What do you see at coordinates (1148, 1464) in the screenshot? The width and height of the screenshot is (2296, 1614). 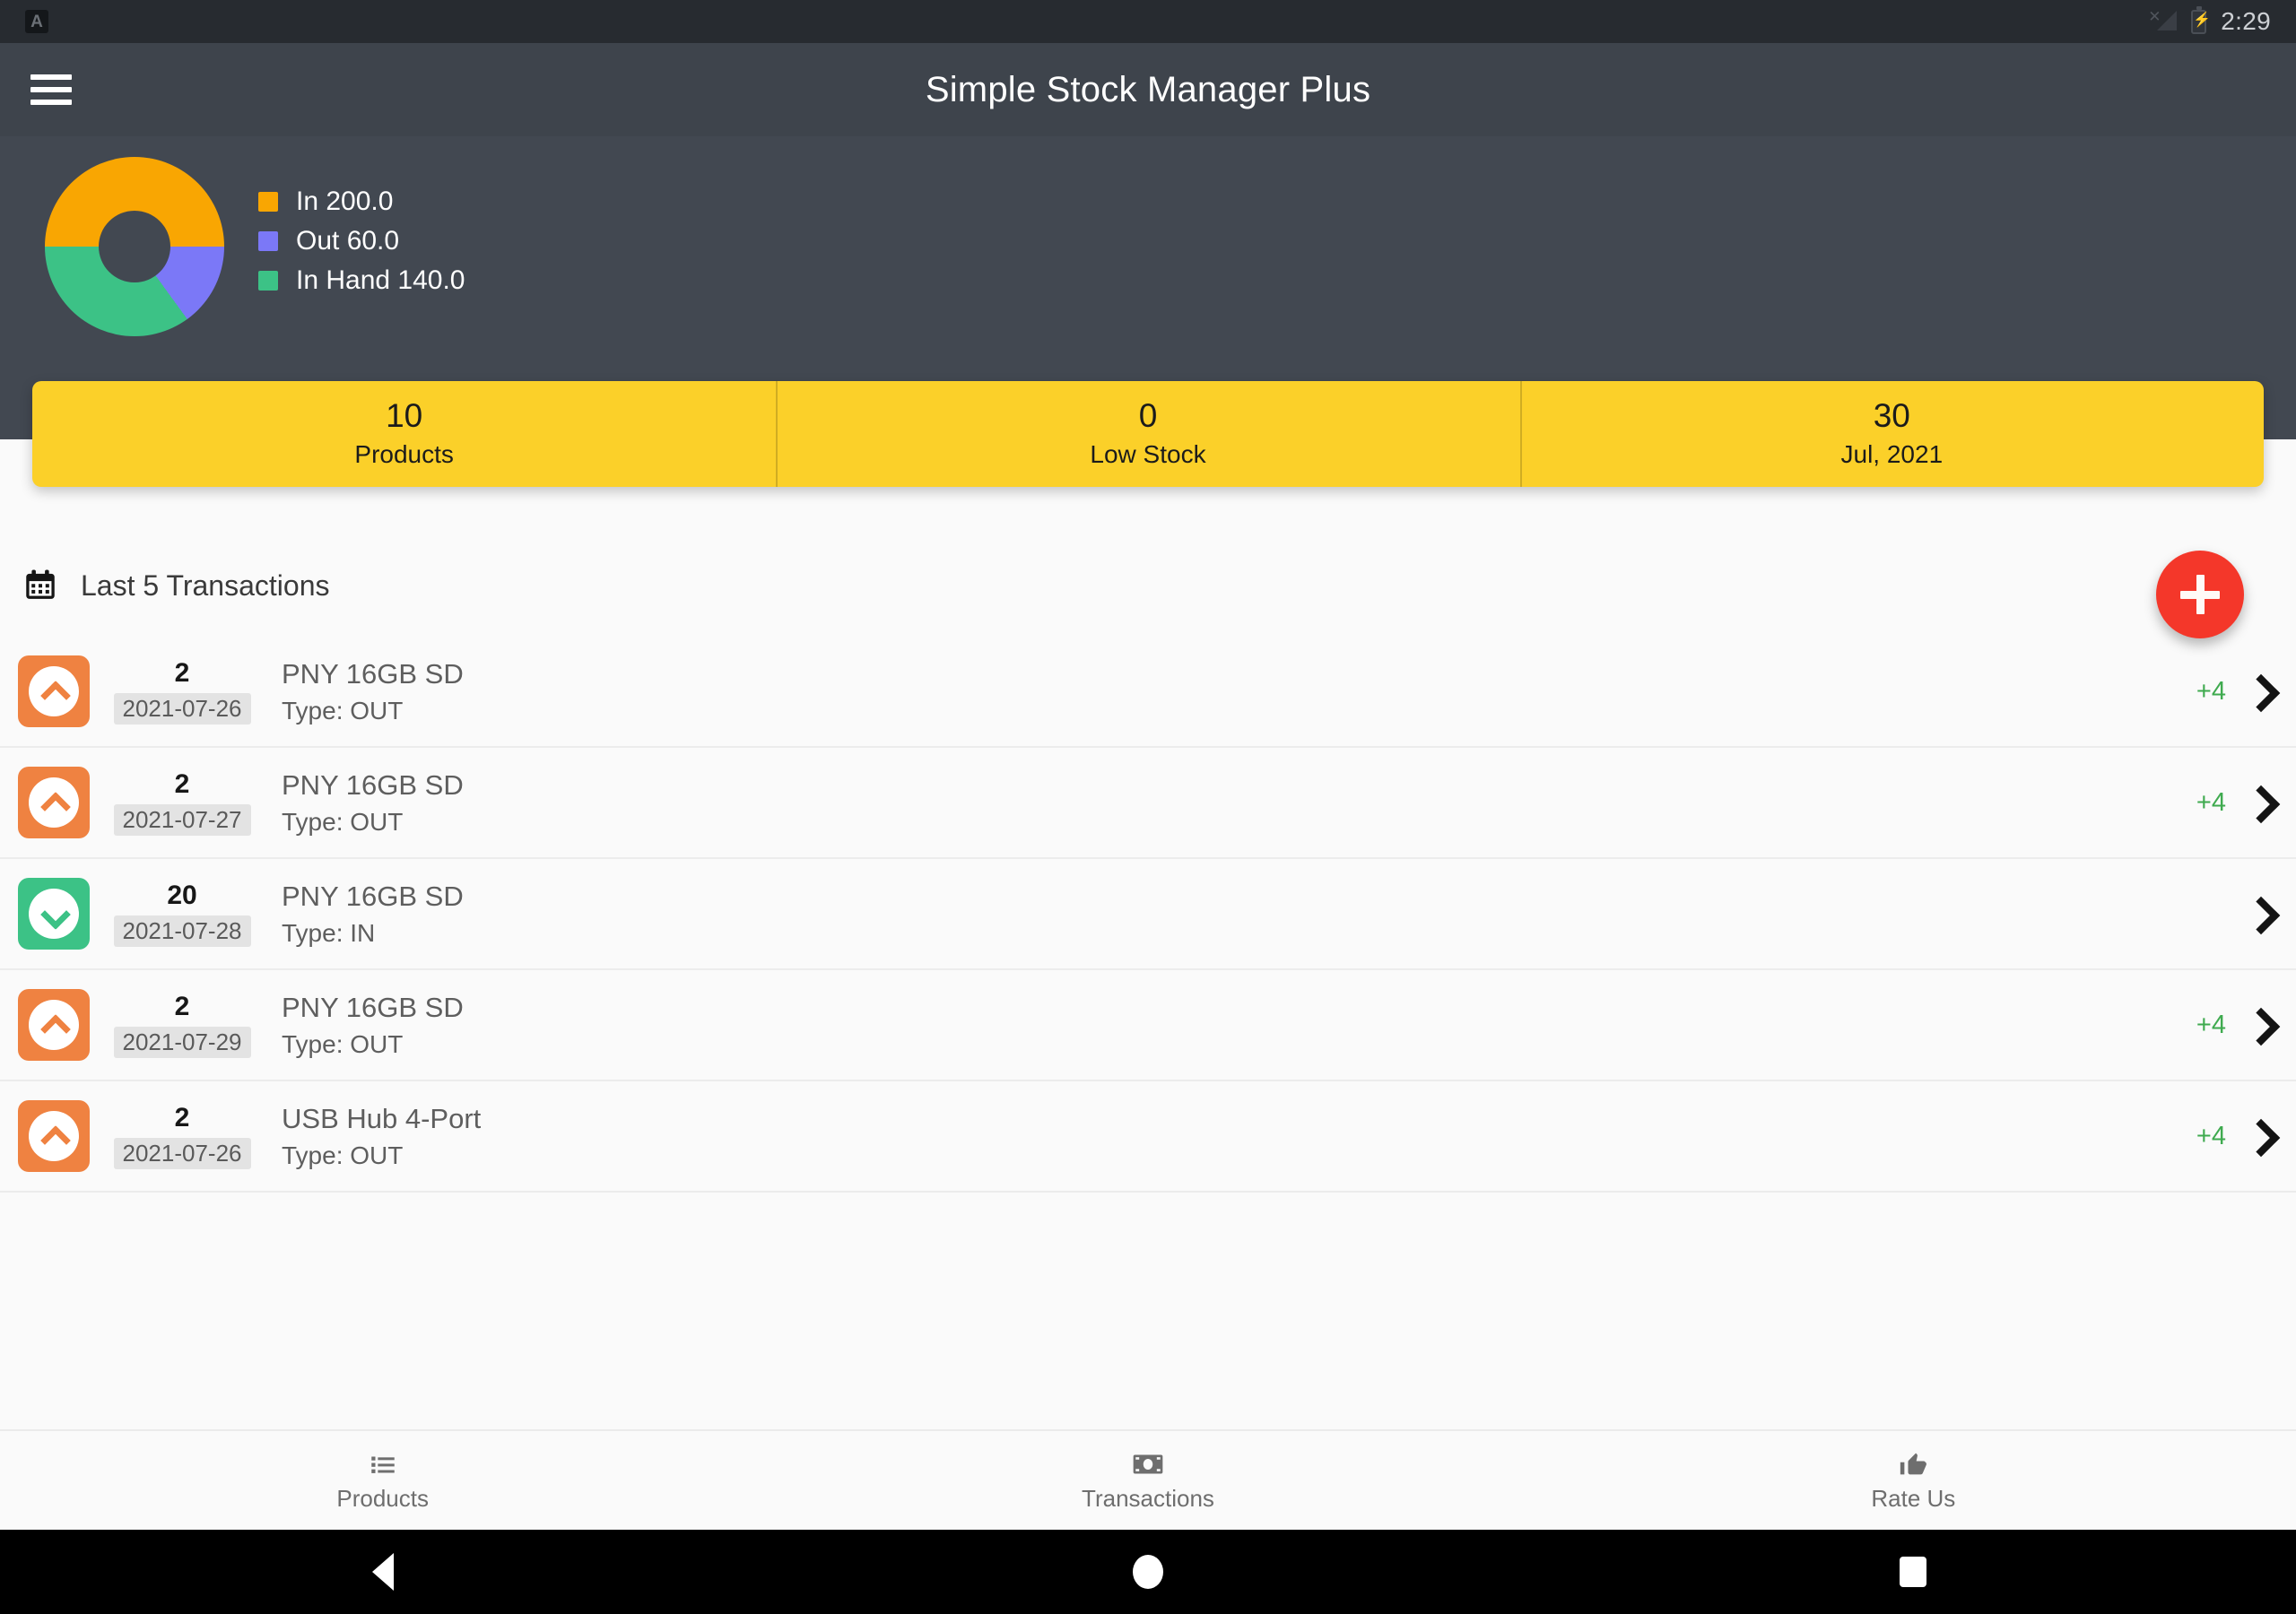 I see `money-icon` at bounding box center [1148, 1464].